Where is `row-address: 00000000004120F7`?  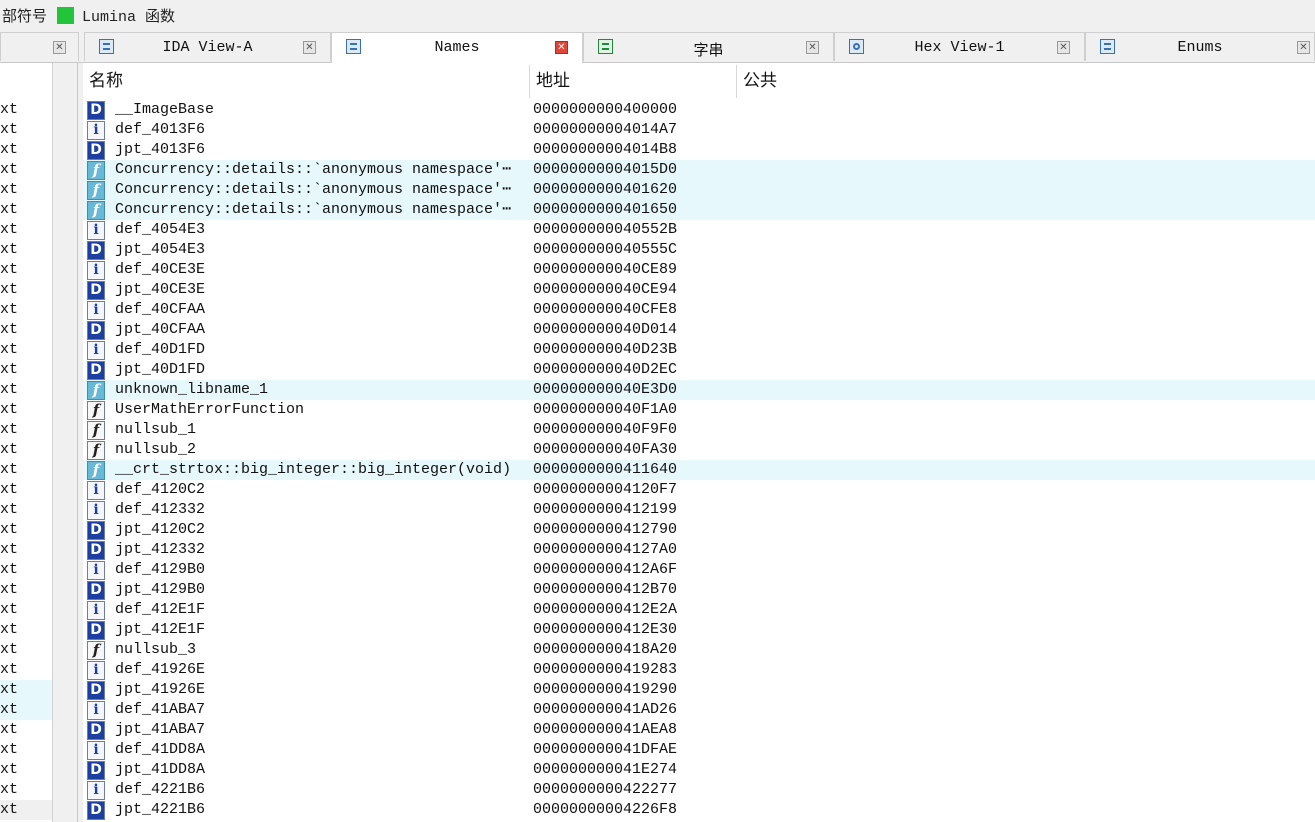
row-address: 00000000004120F7 is located at coordinates (605, 489).